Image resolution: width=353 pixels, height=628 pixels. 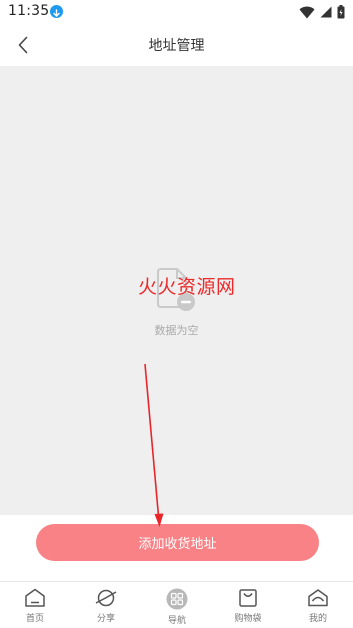 What do you see at coordinates (176, 621) in the screenshot?
I see `tab-label: 导航` at bounding box center [176, 621].